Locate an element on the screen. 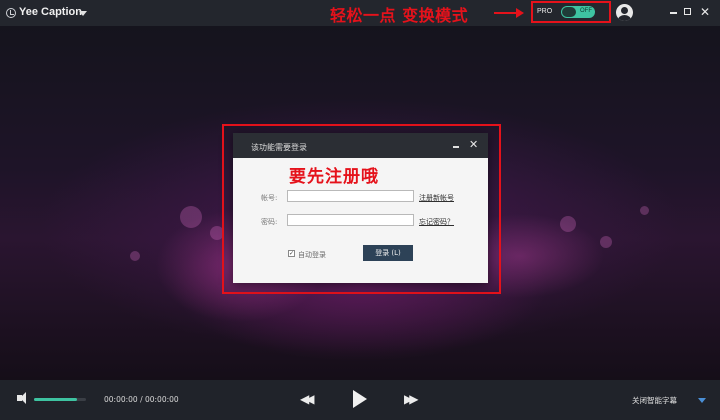  account-label: 帐号: is located at coordinates (269, 198).